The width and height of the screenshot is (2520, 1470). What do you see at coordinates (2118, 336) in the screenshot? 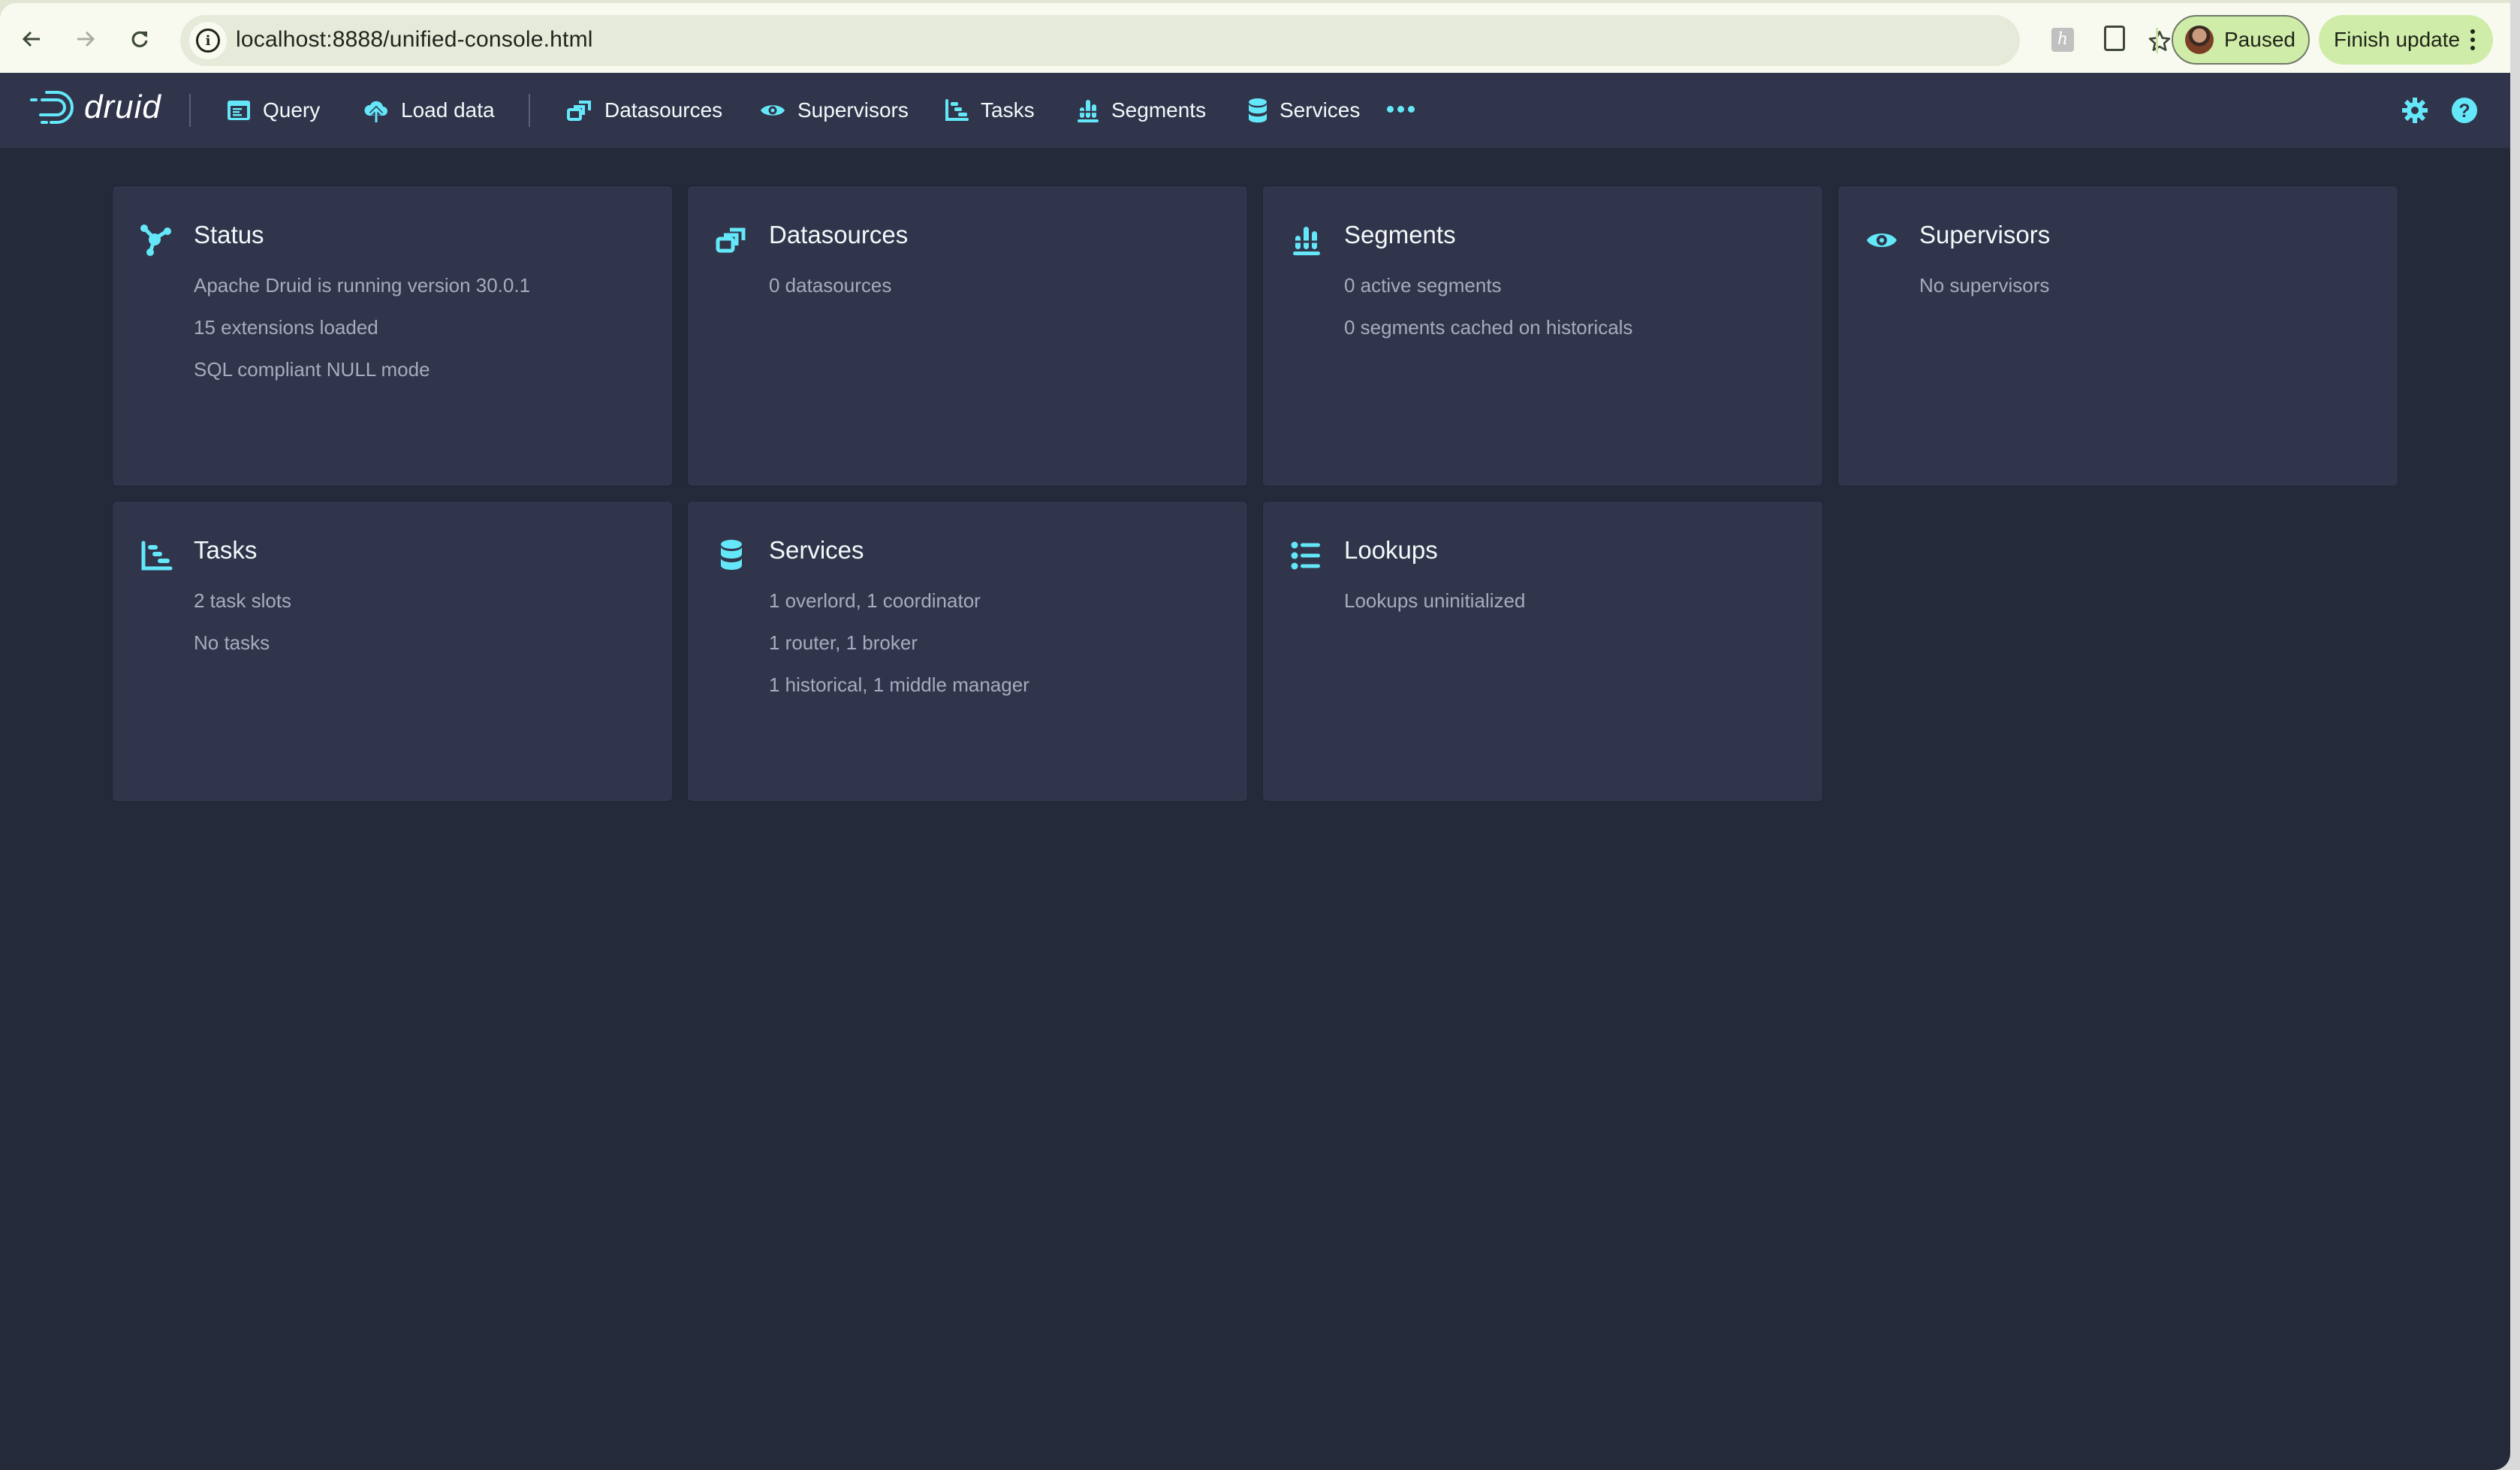
I see `card-supervisors: Supervisors No supervisors` at bounding box center [2118, 336].